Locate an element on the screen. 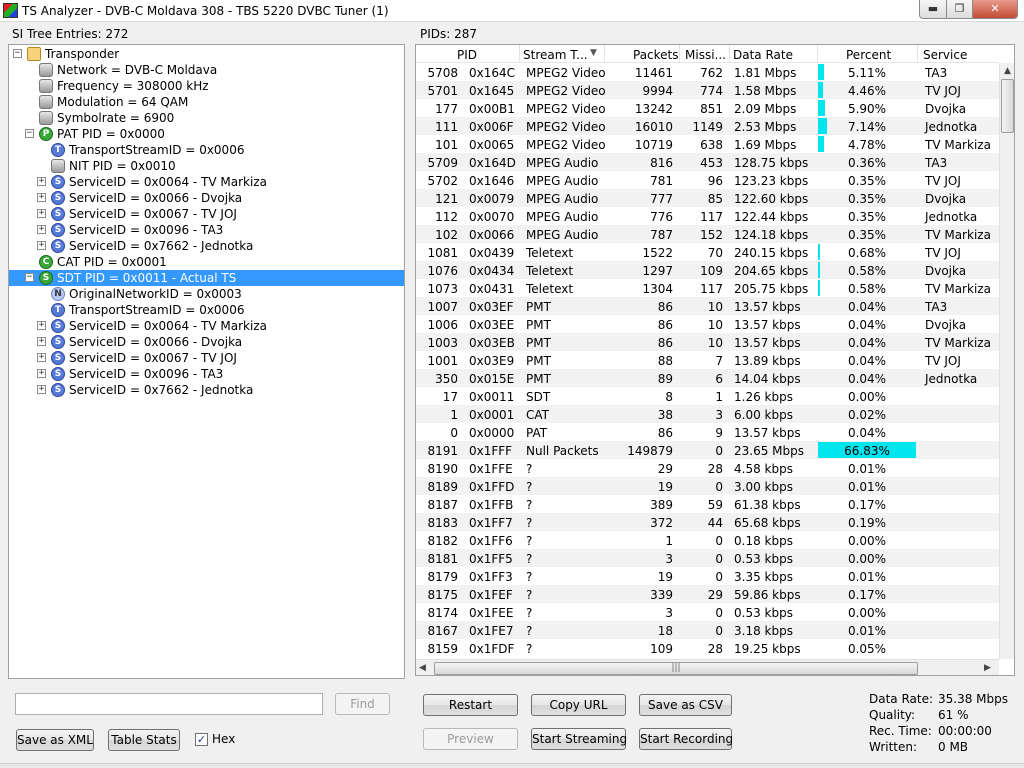  table-row: 17 0x0011 SDT 8 1 1.26 kbps 0.00% is located at coordinates (707, 396).